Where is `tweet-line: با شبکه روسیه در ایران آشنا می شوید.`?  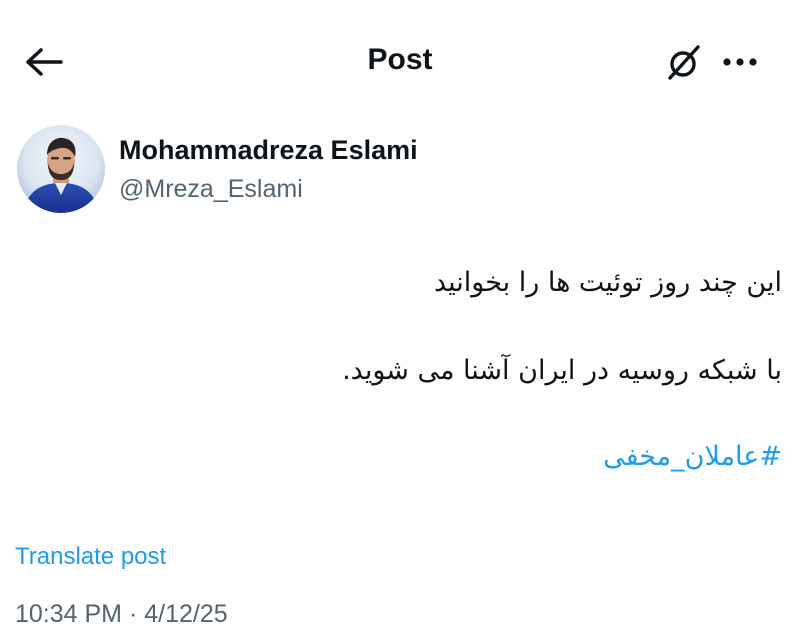 tweet-line: با شبکه روسیه در ایران آشنا می شوید. is located at coordinates (562, 370).